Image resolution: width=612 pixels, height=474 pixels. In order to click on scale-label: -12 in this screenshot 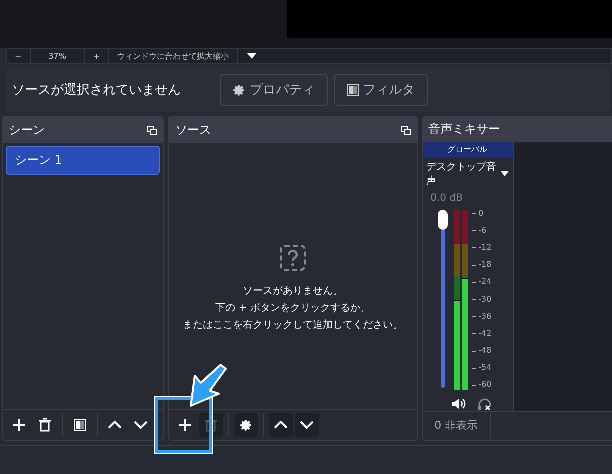, I will do `click(482, 248)`.